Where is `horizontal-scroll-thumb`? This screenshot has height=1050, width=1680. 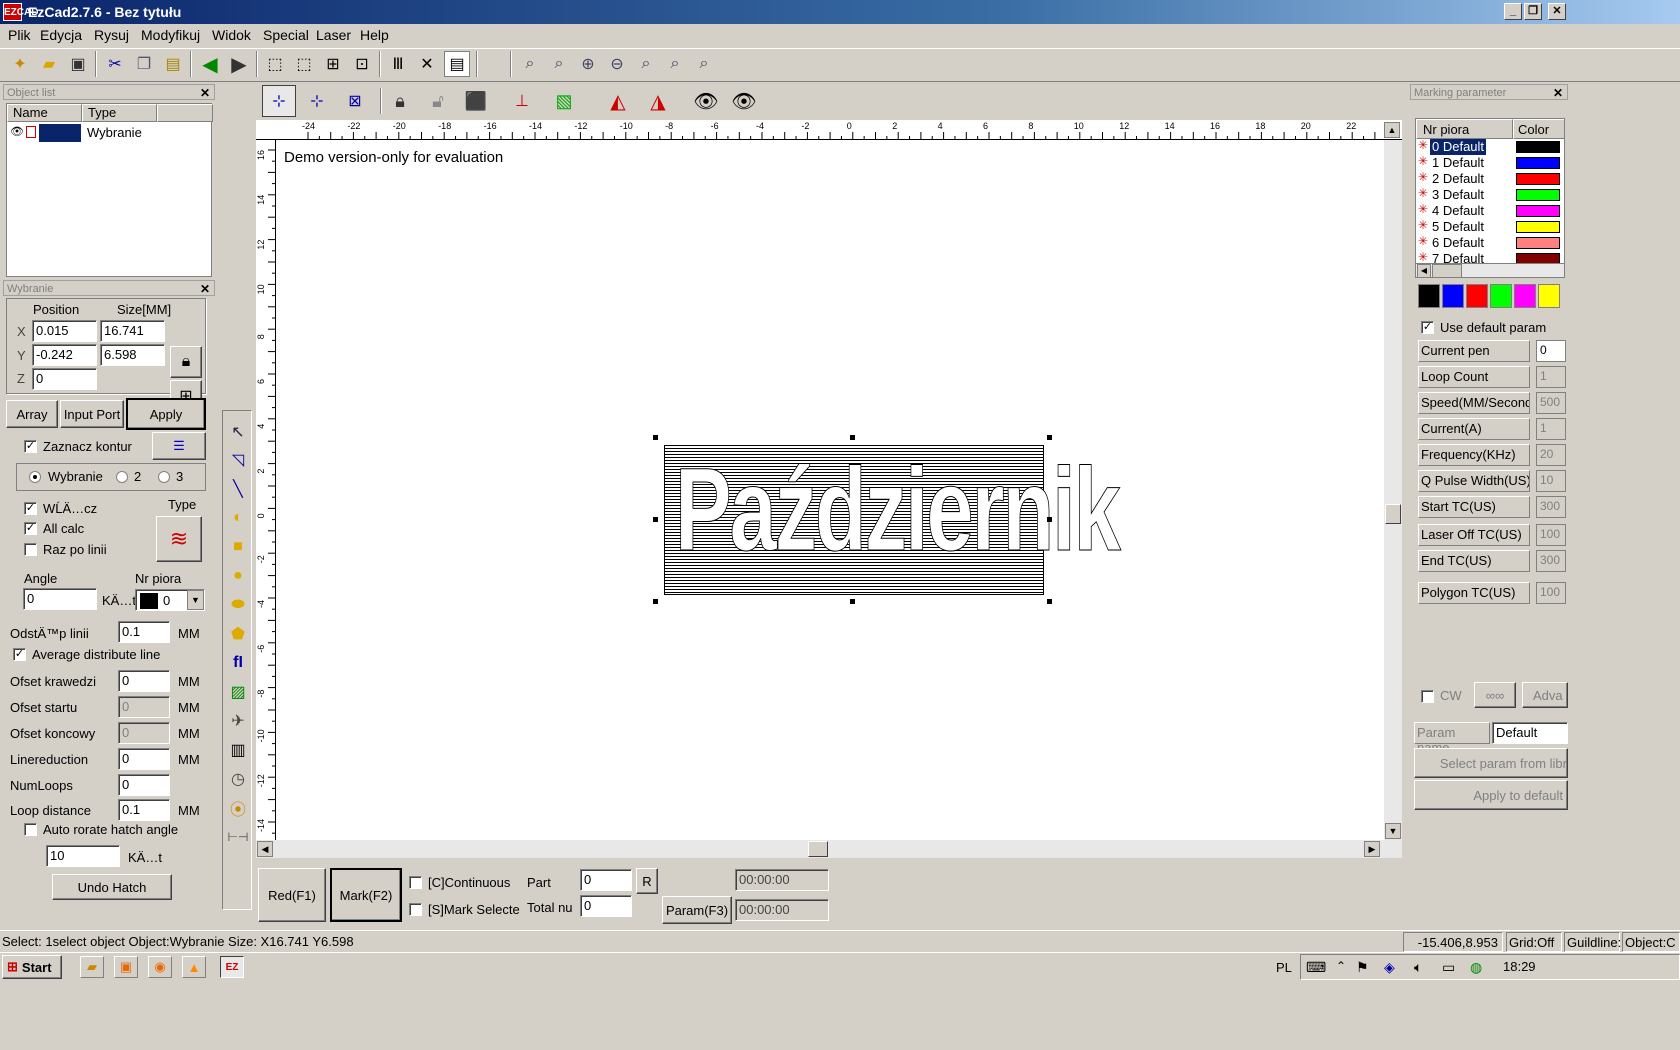 horizontal-scroll-thumb is located at coordinates (818, 849).